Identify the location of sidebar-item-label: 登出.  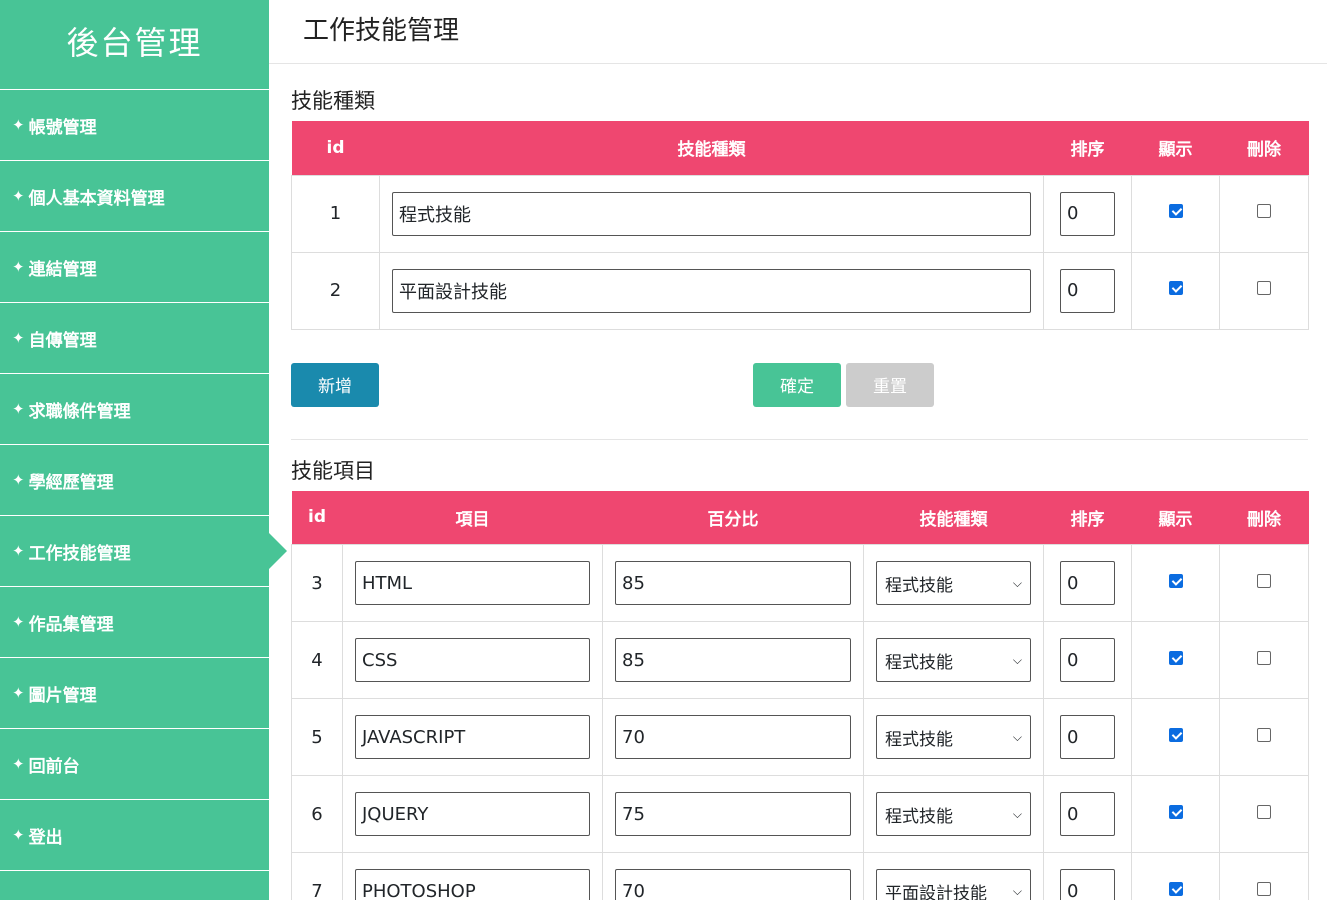
(45, 837).